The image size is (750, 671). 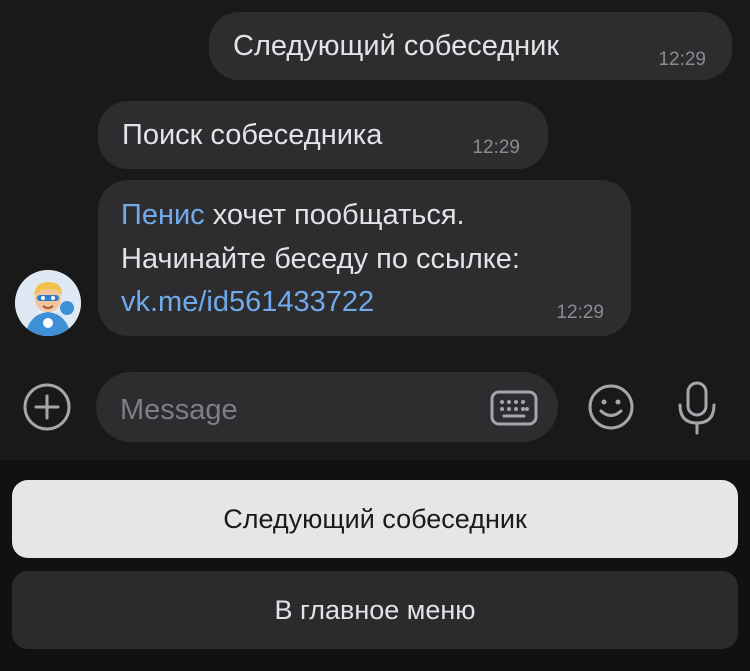 I want to click on microphone-icon, so click(x=697, y=408).